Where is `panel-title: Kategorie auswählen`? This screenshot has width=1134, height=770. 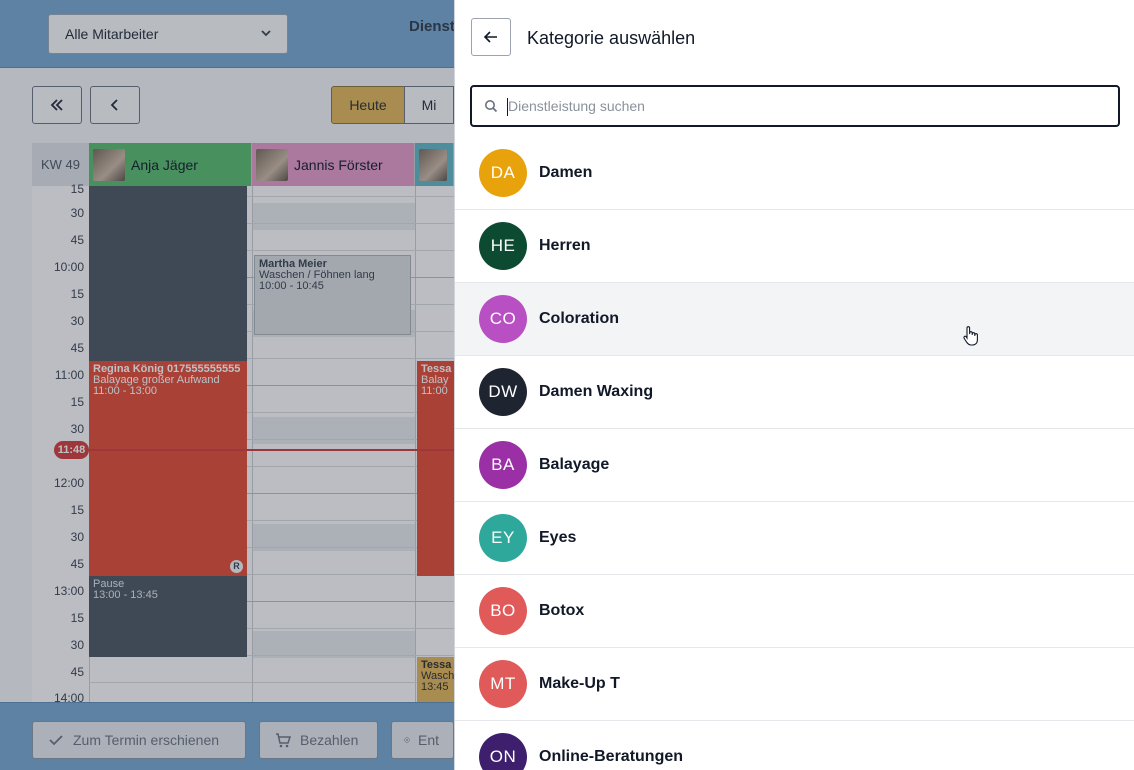 panel-title: Kategorie auswählen is located at coordinates (611, 38).